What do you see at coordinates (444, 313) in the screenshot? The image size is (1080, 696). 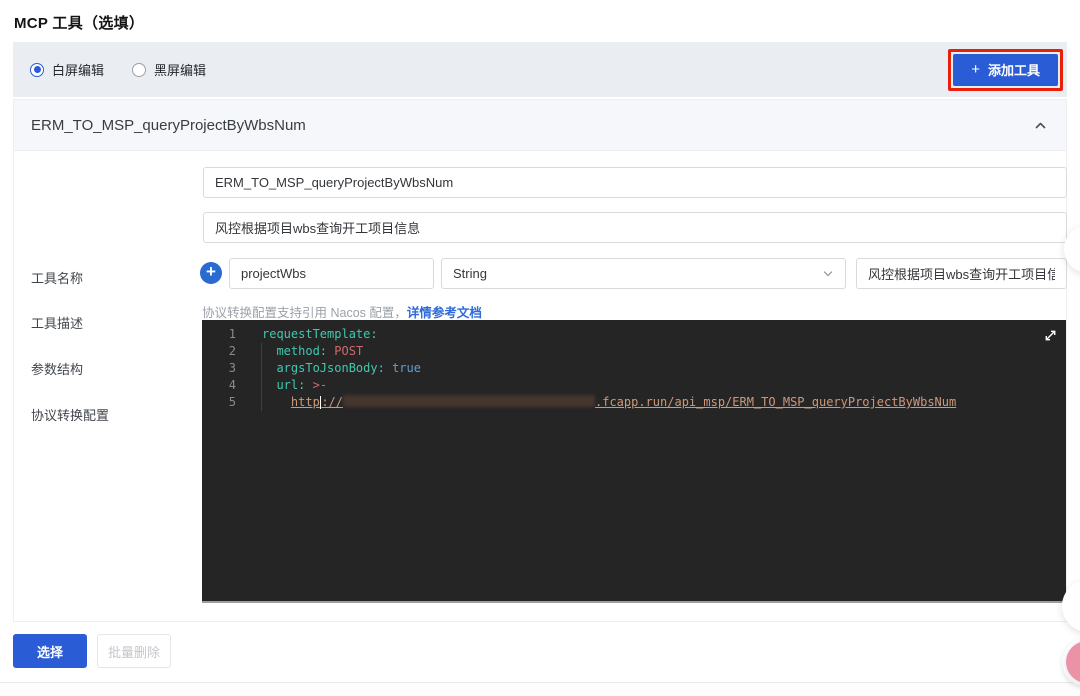 I see `protocol-doc-link: 详情参考文档` at bounding box center [444, 313].